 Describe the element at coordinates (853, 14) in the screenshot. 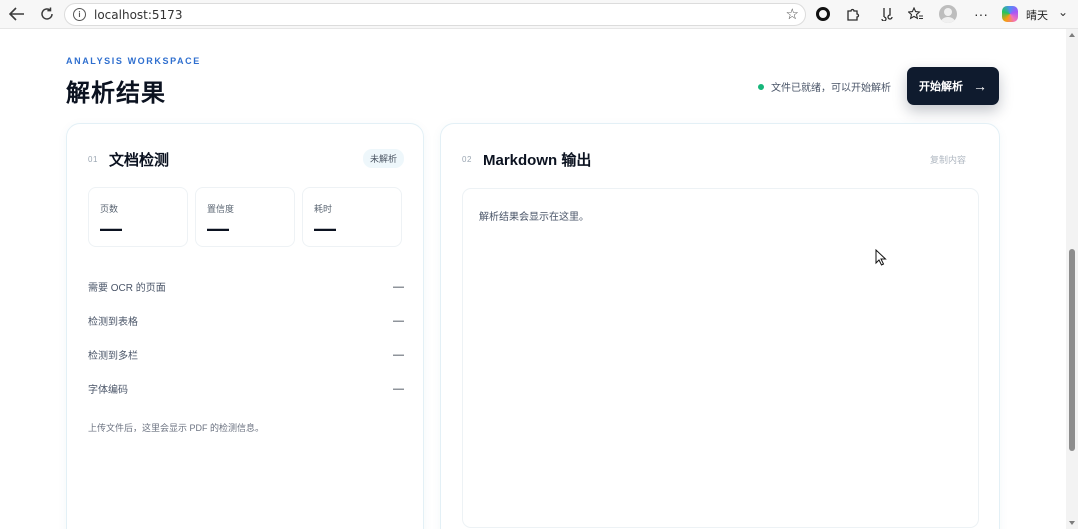

I see `puzzle-icon` at that location.